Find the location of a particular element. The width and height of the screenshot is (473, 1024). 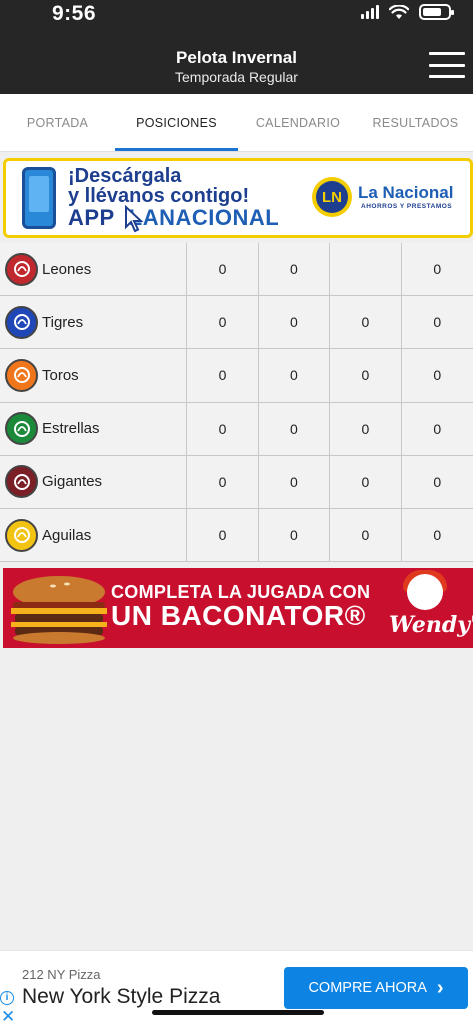

team-cell: Leones is located at coordinates (94, 269).